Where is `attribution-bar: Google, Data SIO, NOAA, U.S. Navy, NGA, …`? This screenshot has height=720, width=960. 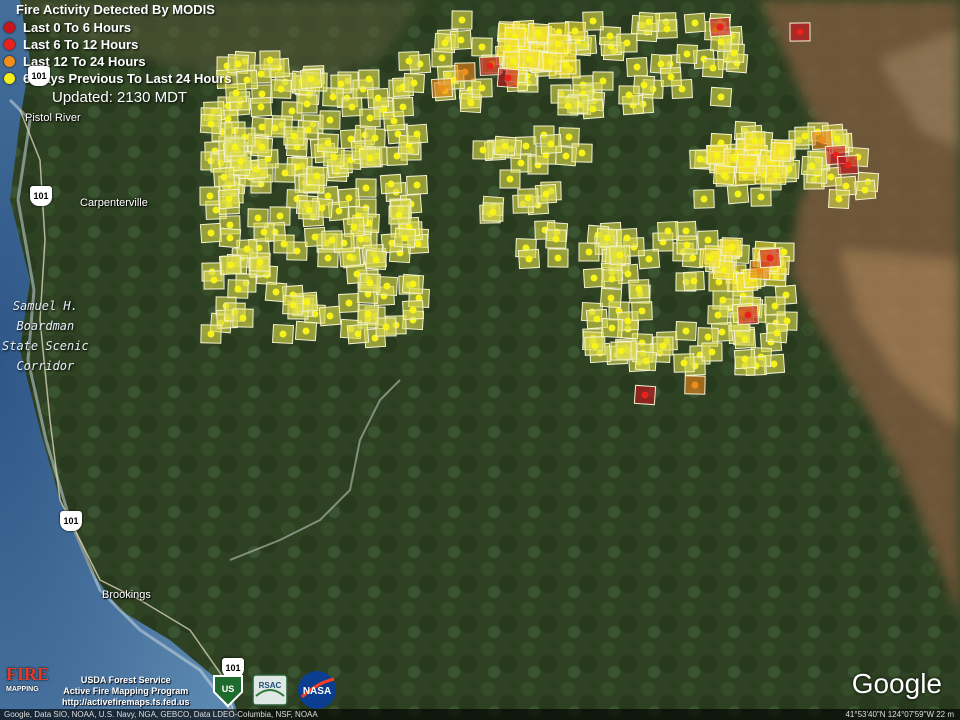 attribution-bar: Google, Data SIO, NOAA, U.S. Navy, NGA, … is located at coordinates (480, 714).